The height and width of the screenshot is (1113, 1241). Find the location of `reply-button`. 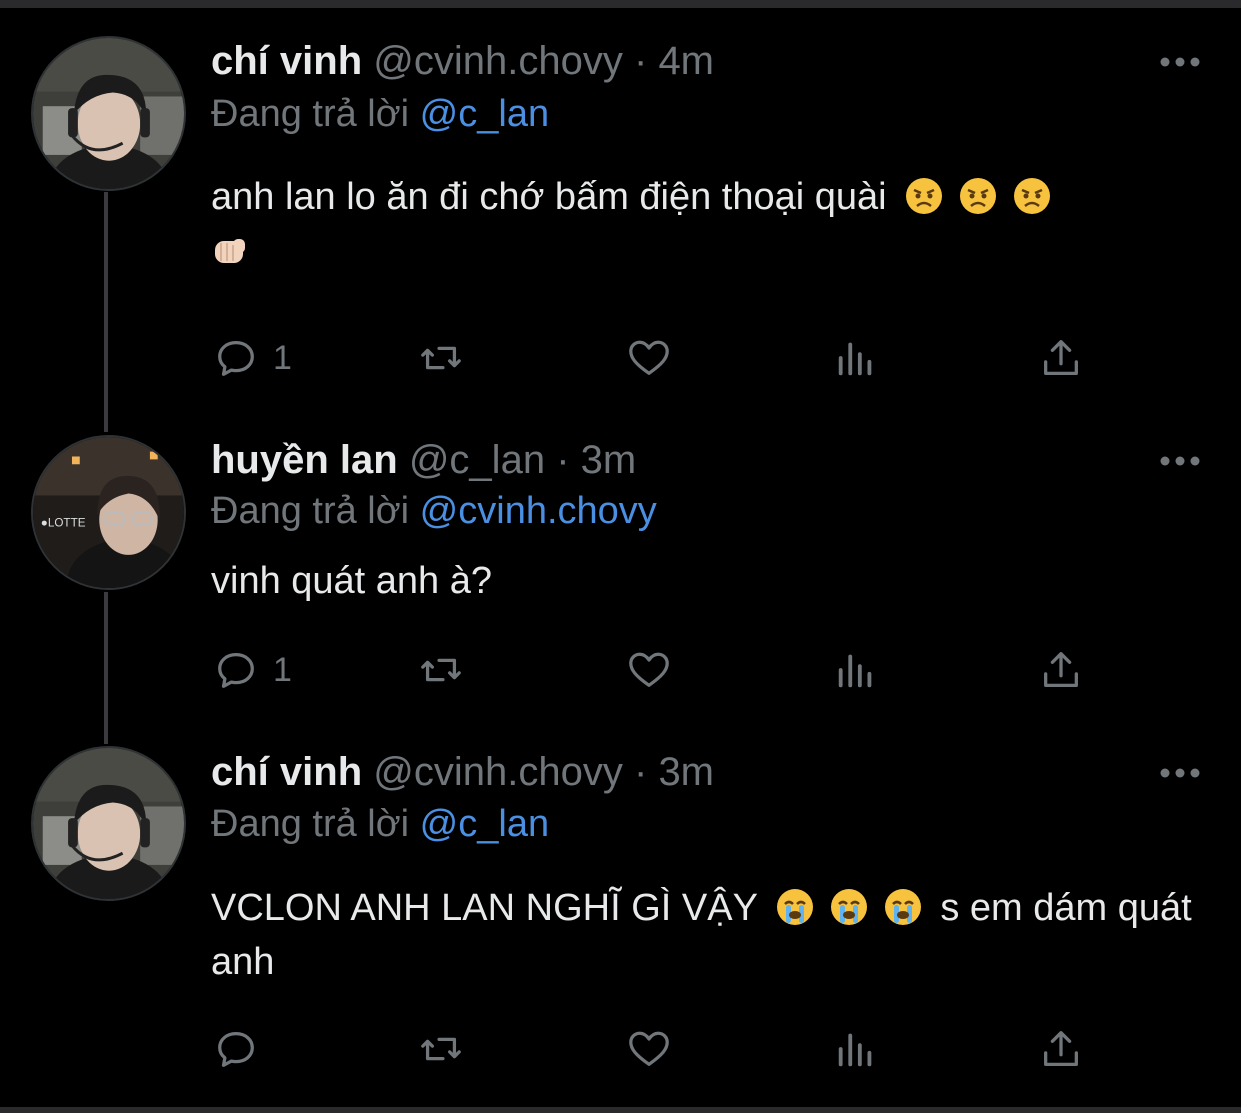

reply-button is located at coordinates (243, 1049).